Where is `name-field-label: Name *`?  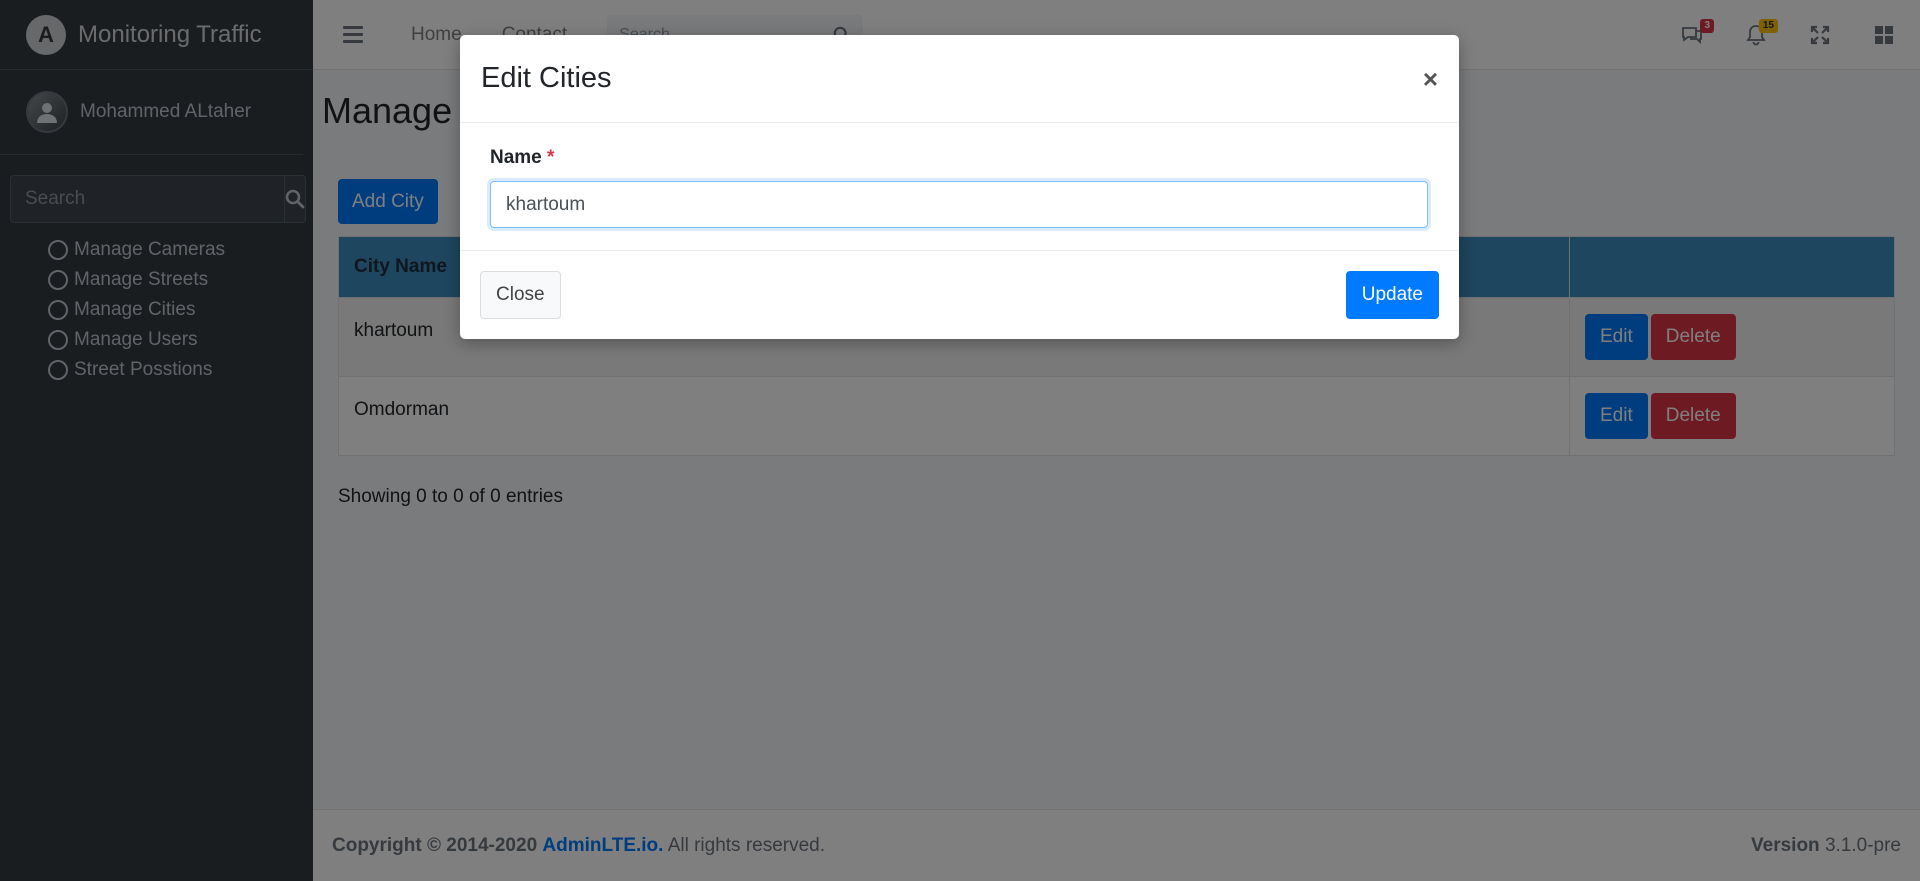 name-field-label: Name * is located at coordinates (959, 158).